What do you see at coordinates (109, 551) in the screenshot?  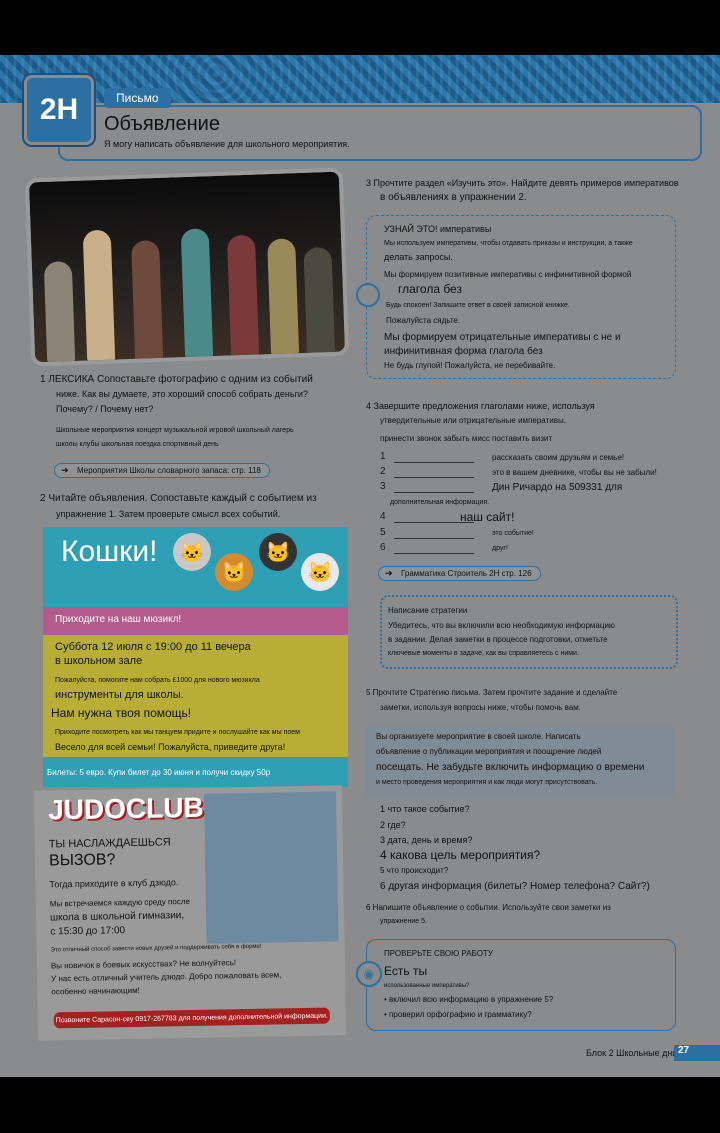 I see `cats-title: Кошки!` at bounding box center [109, 551].